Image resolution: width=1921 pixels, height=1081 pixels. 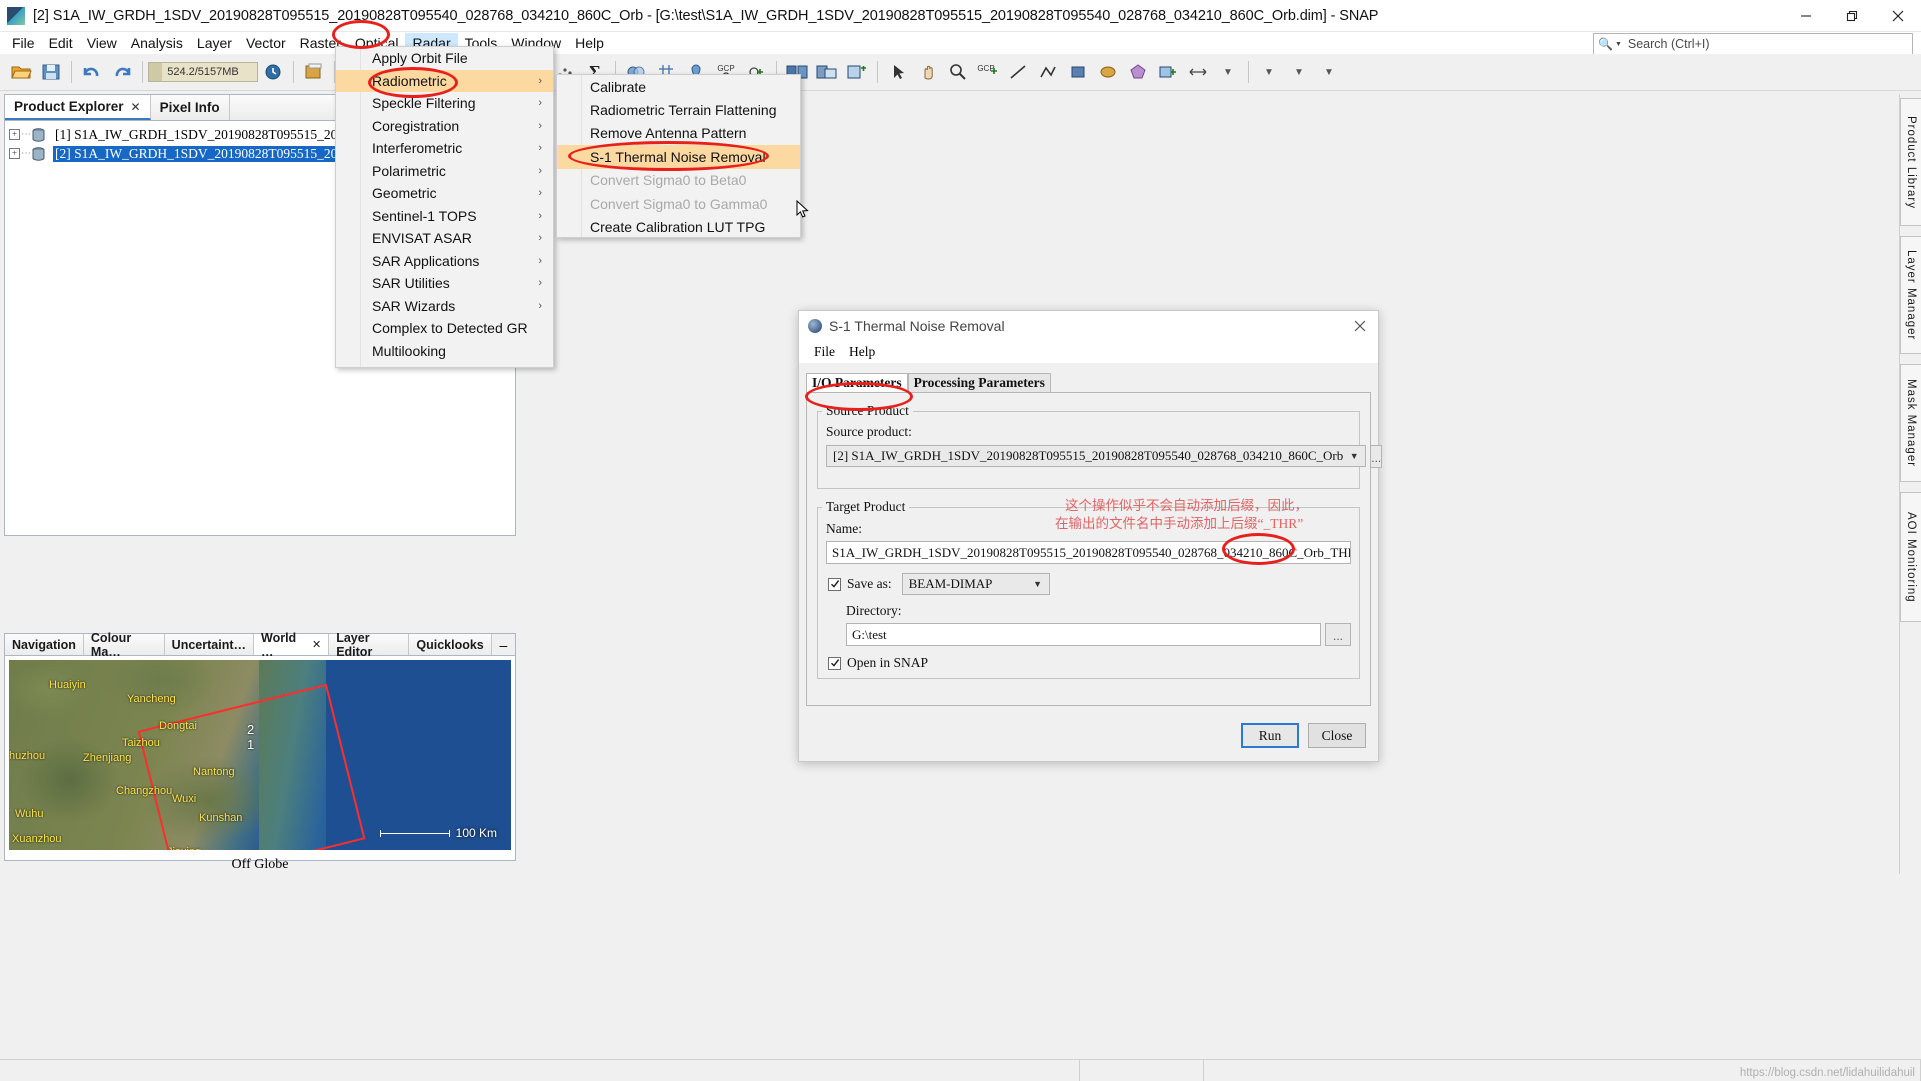 What do you see at coordinates (1168, 72) in the screenshot?
I see `insert-icon` at bounding box center [1168, 72].